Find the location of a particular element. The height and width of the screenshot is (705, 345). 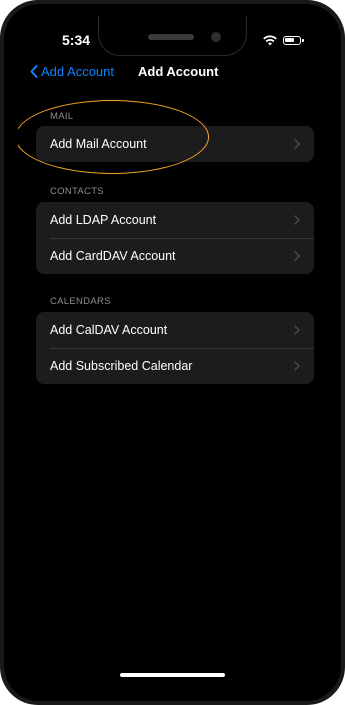

add-carddav-account-row: Add CardDAV Account is located at coordinates (175, 256).